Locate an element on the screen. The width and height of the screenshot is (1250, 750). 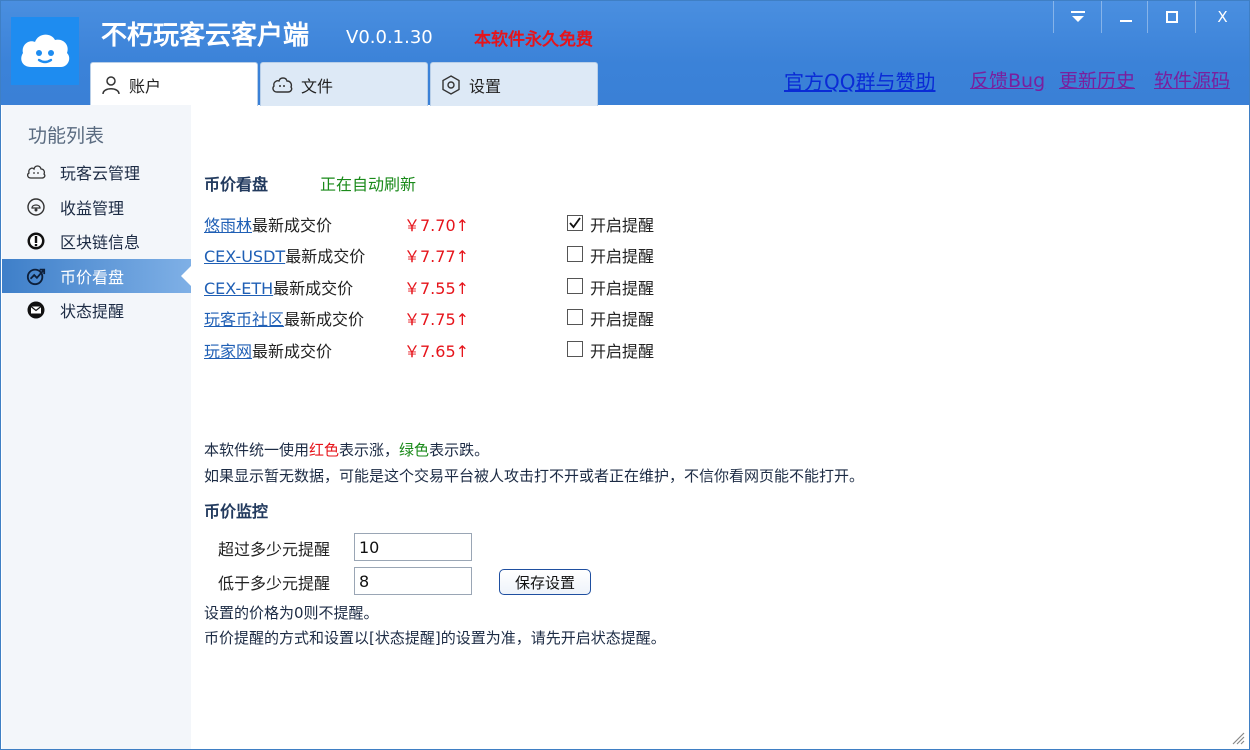
price-value: ￥7.77↑ is located at coordinates (437, 256).